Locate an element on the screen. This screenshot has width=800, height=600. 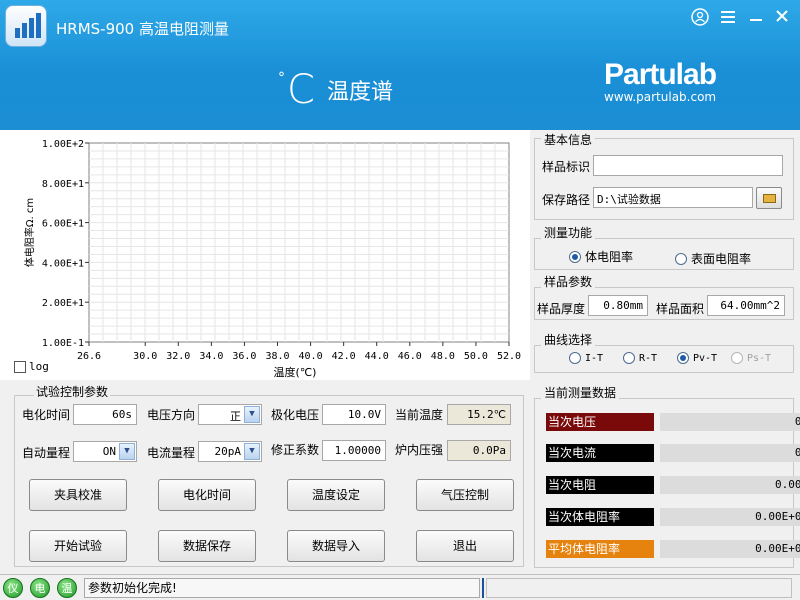
x-tick-label: 48.0 is located at coordinates (443, 356).